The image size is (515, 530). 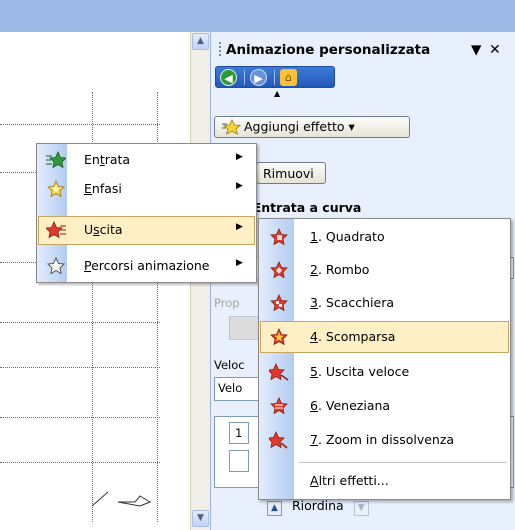 I want to click on speed-label: Veloc, so click(x=229, y=365).